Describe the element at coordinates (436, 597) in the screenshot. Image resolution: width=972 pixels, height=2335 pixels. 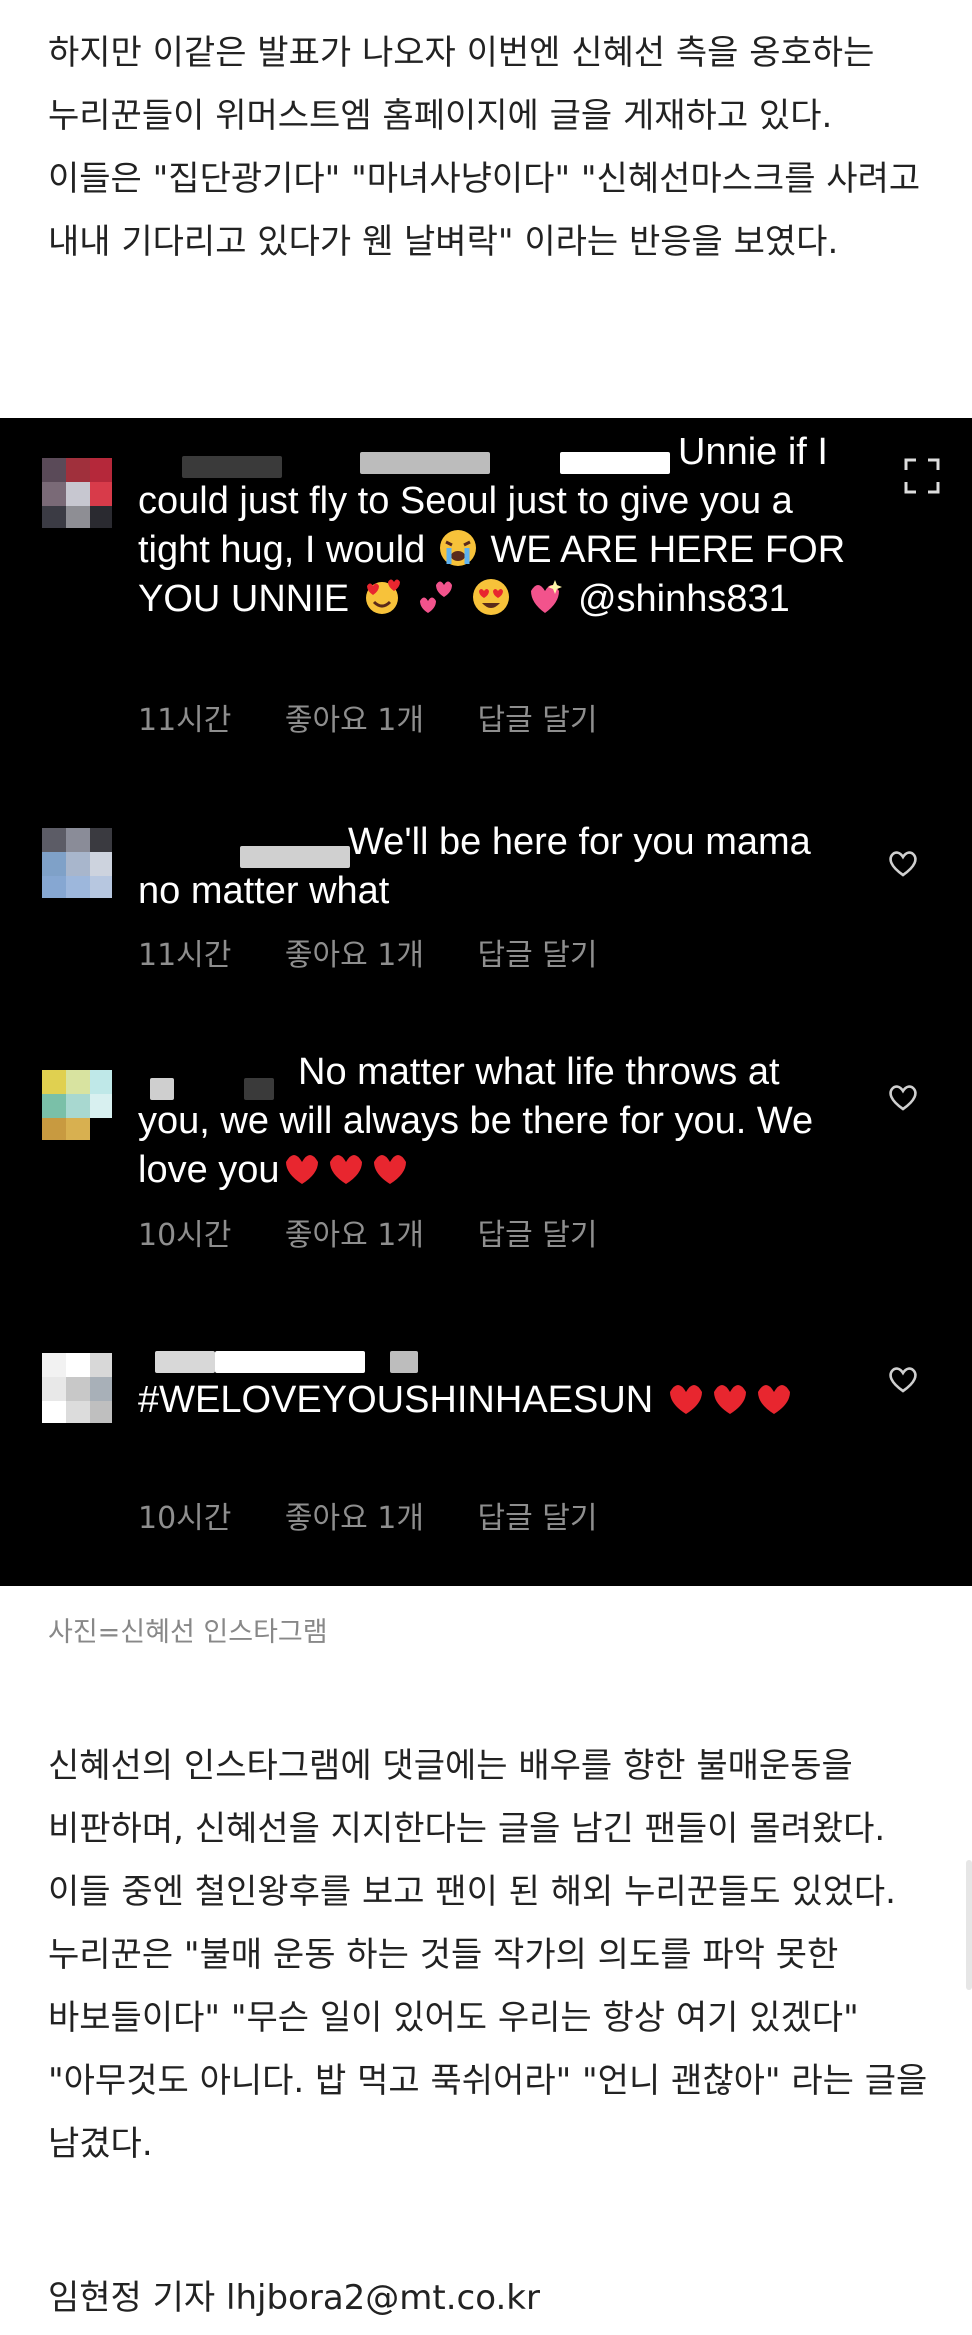
I see `two-hearts-emoji` at that location.